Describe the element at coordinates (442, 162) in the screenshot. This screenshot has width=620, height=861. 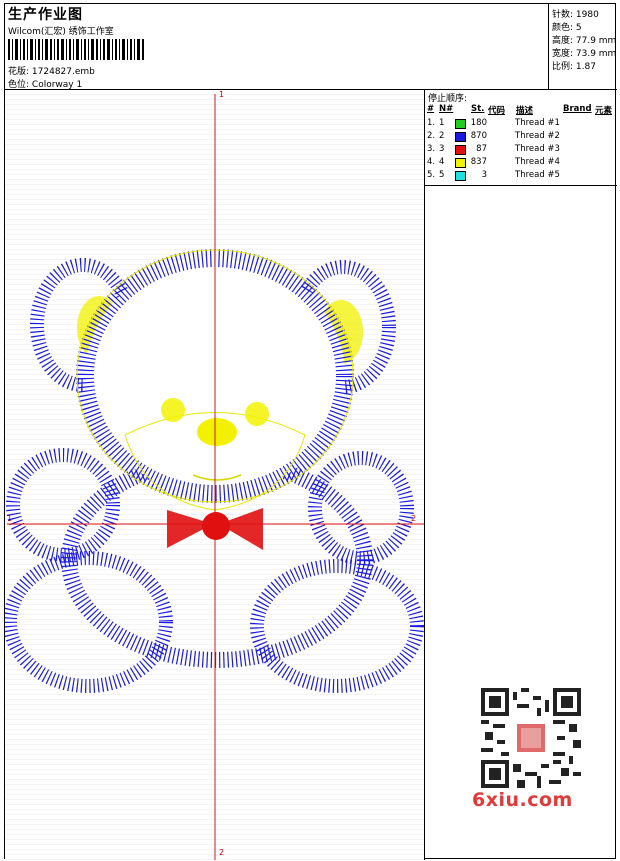
I see `legend-row-n: 4` at that location.